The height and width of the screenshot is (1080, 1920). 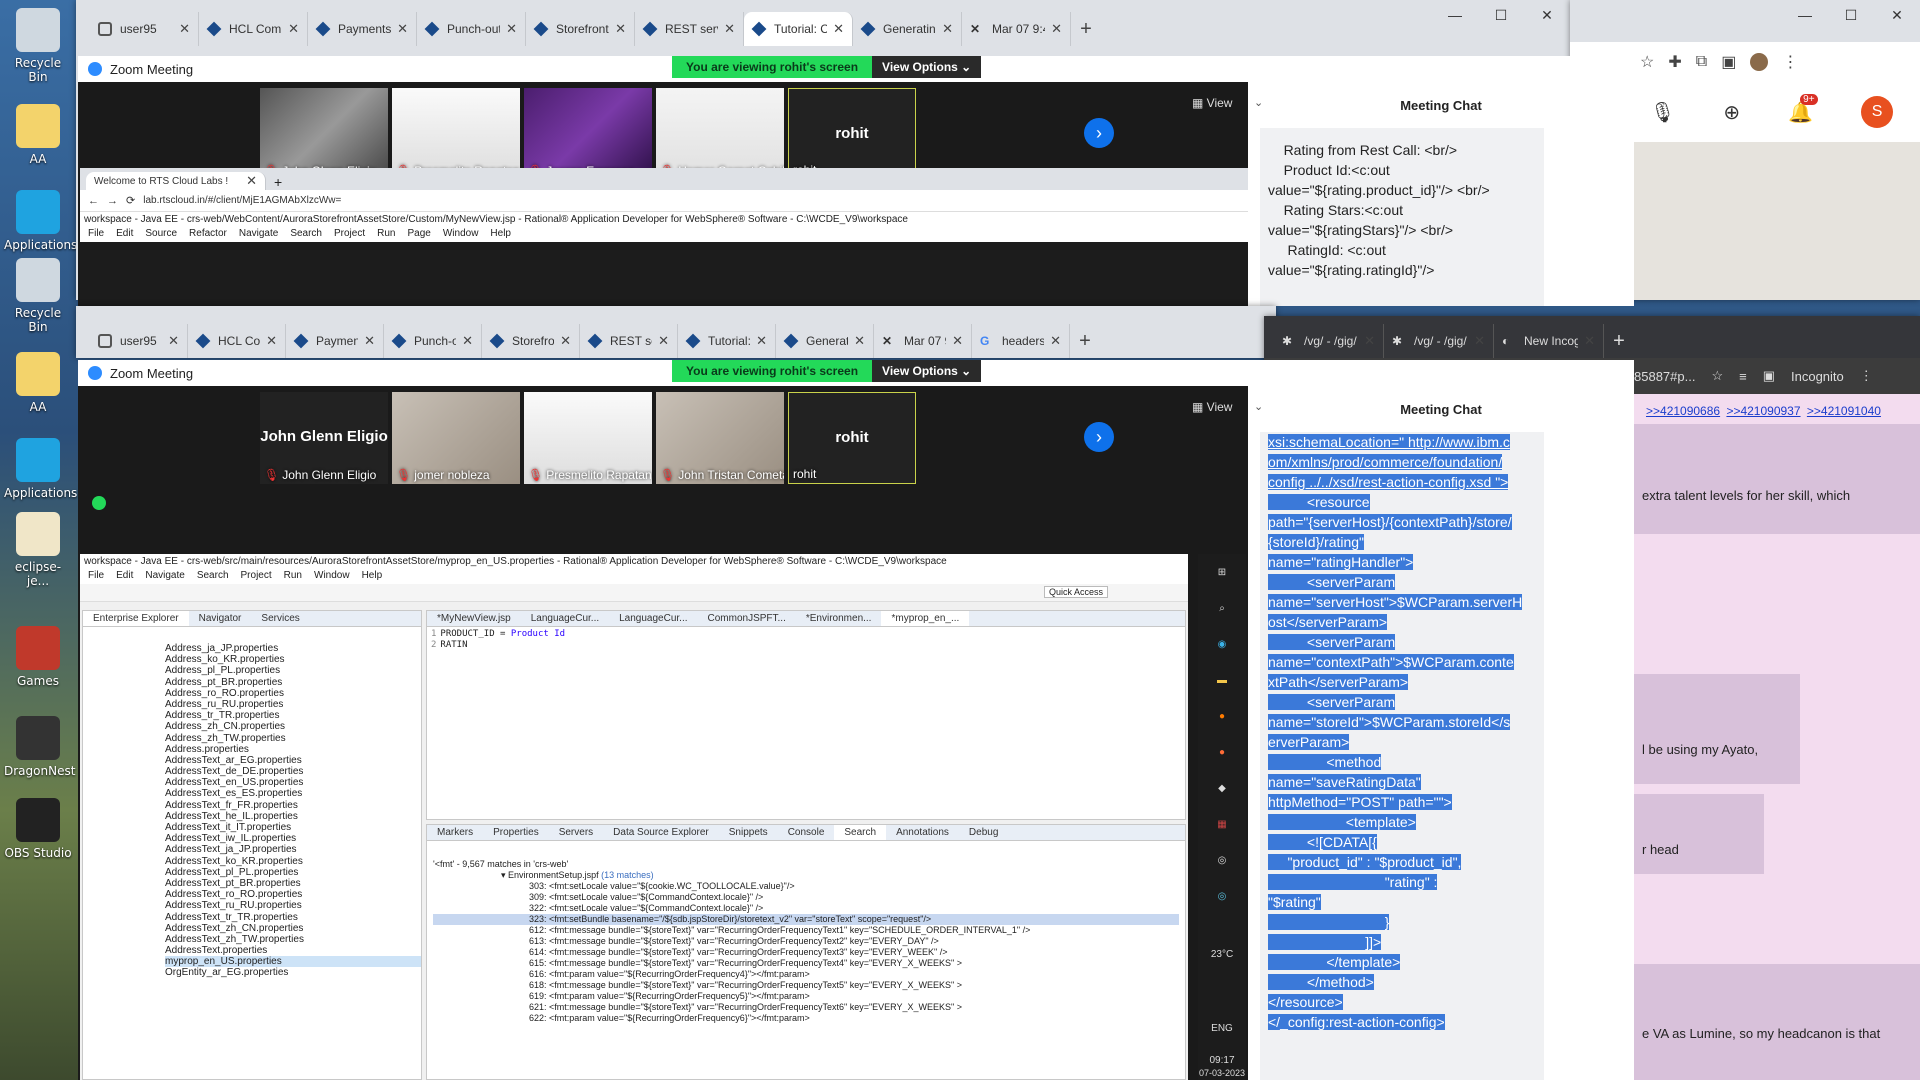 I want to click on desktop-icon: OBS Studio, so click(x=38, y=829).